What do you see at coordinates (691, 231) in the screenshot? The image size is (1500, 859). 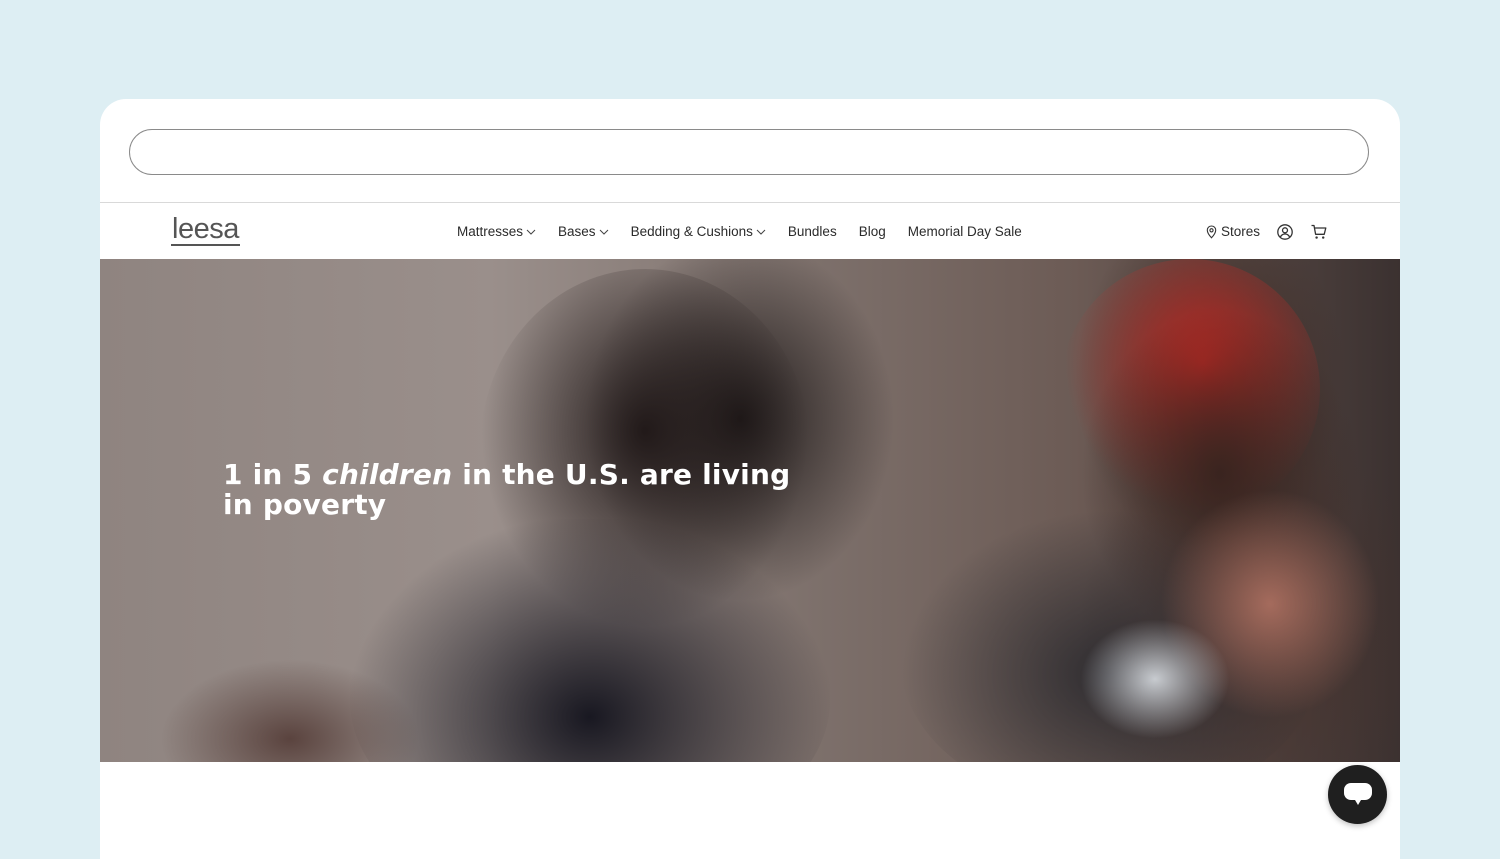 I see `nav-item-label: Bedding & Cushions` at bounding box center [691, 231].